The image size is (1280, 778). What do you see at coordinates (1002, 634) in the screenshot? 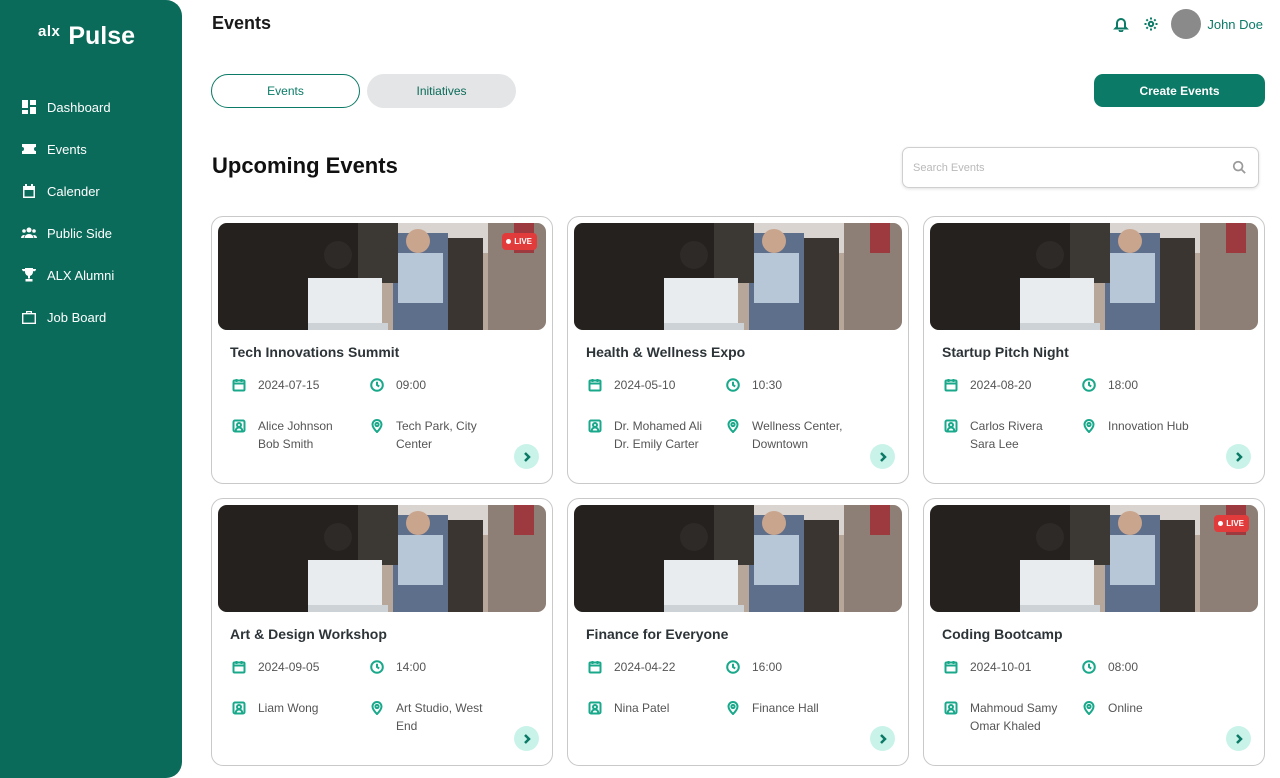
I see `event-title: Coding Bootcamp` at bounding box center [1002, 634].